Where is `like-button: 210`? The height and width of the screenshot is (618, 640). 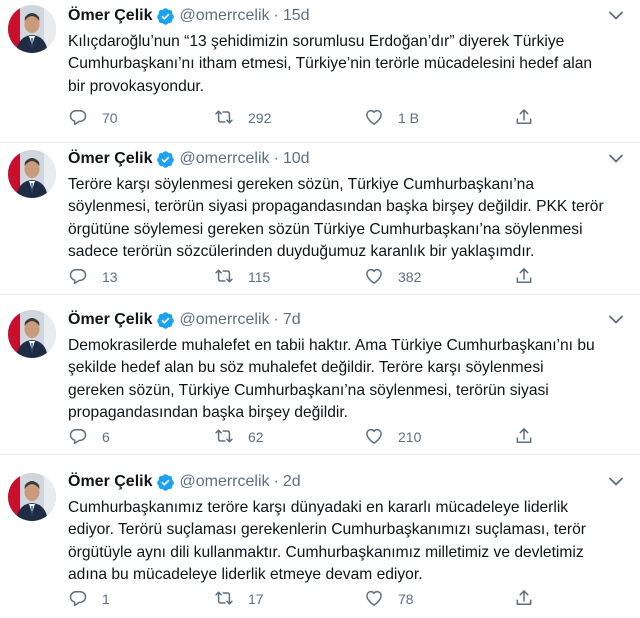 like-button: 210 is located at coordinates (392, 437).